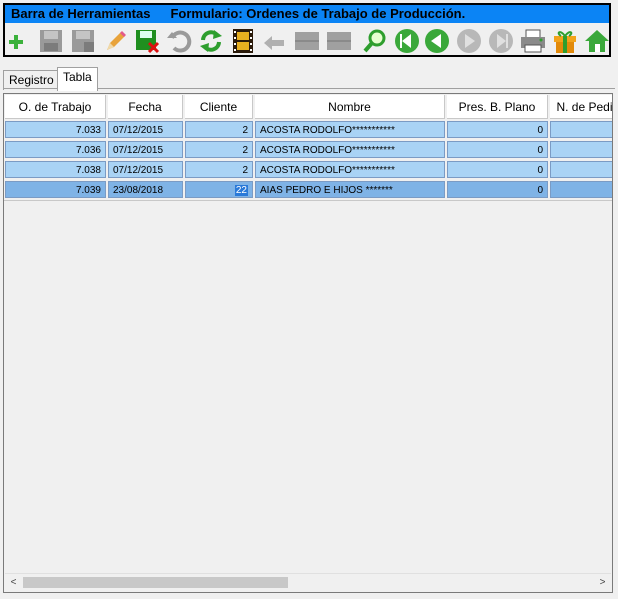 The image size is (618, 599). What do you see at coordinates (81, 13) in the screenshot?
I see `toolbar-title: Barra de Herramientas` at bounding box center [81, 13].